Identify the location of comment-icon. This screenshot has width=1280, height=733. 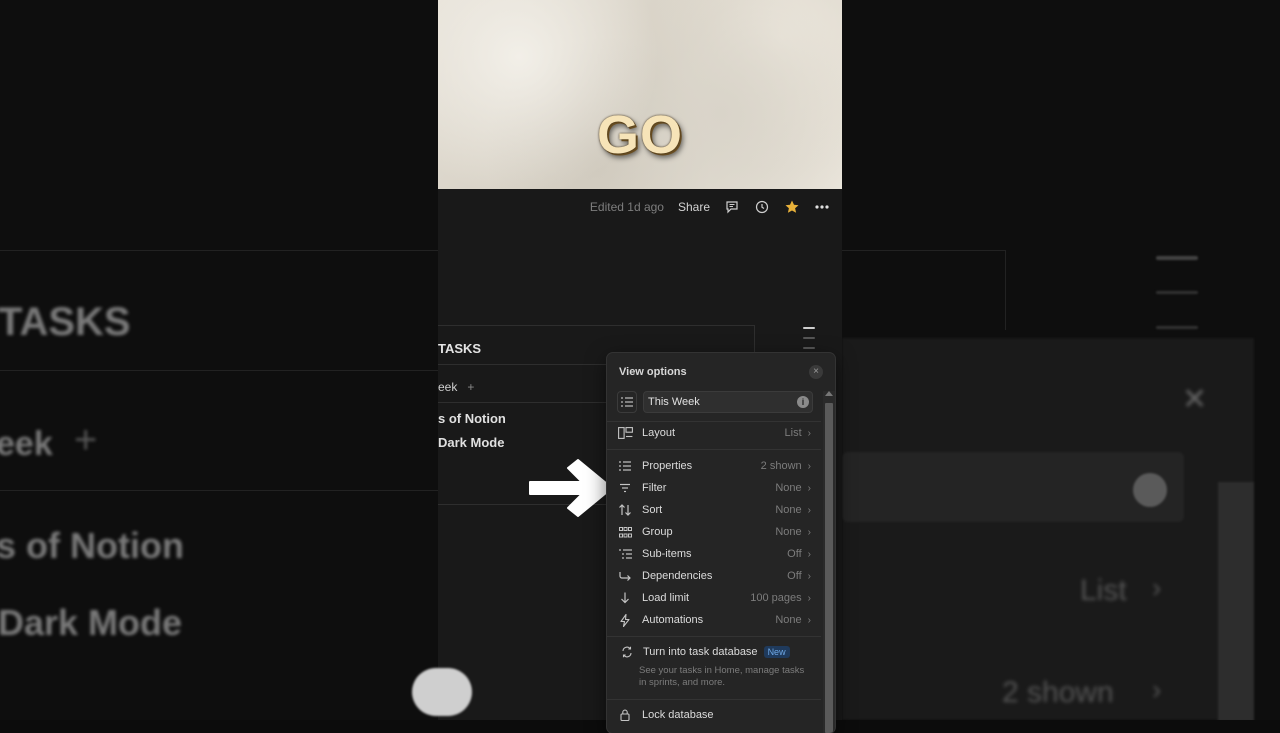
(732, 207).